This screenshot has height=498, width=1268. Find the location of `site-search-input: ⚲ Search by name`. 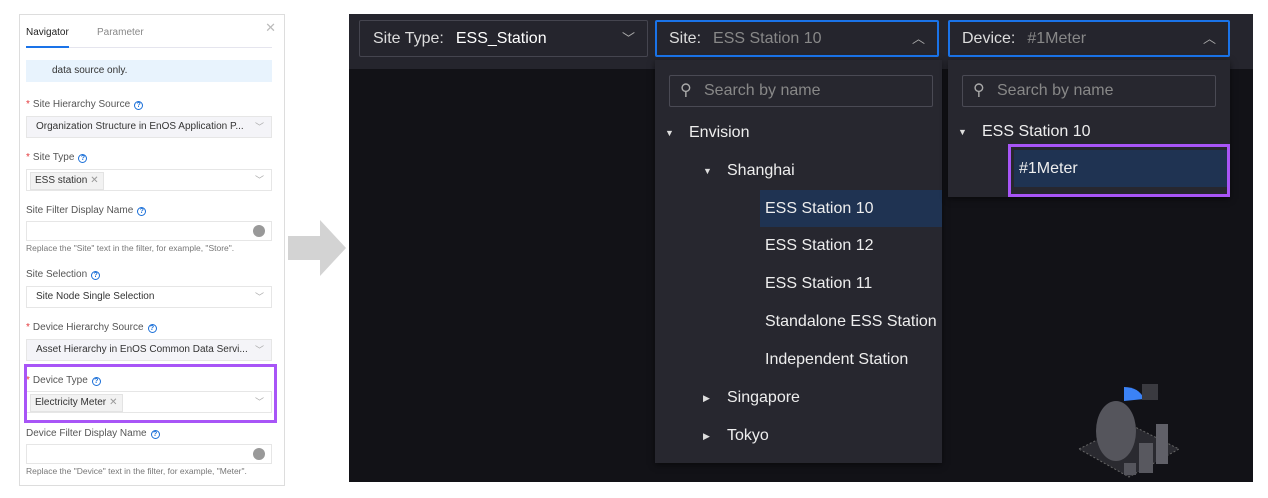

site-search-input: ⚲ Search by name is located at coordinates (801, 91).